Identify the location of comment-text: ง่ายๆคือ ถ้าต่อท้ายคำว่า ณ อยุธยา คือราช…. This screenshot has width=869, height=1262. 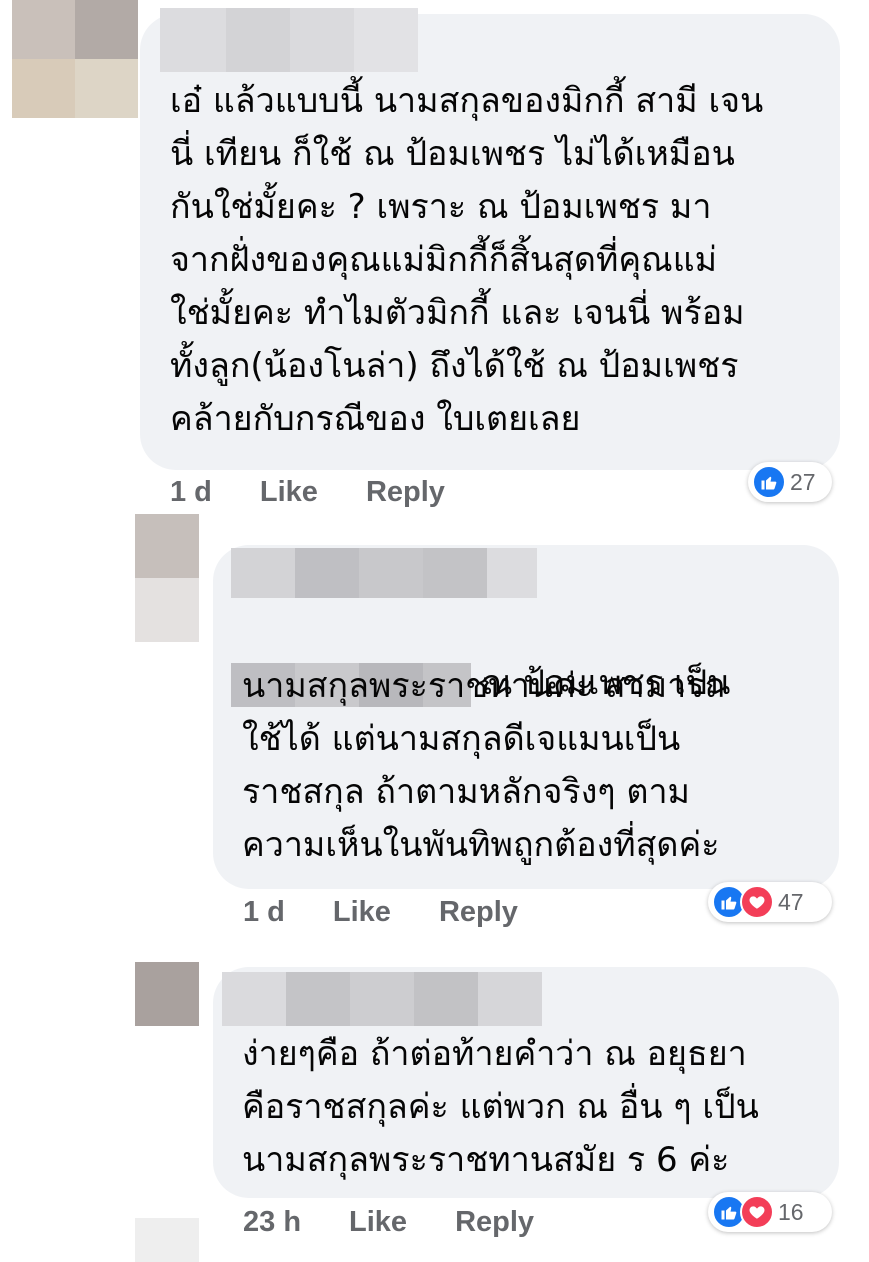
(500, 1107).